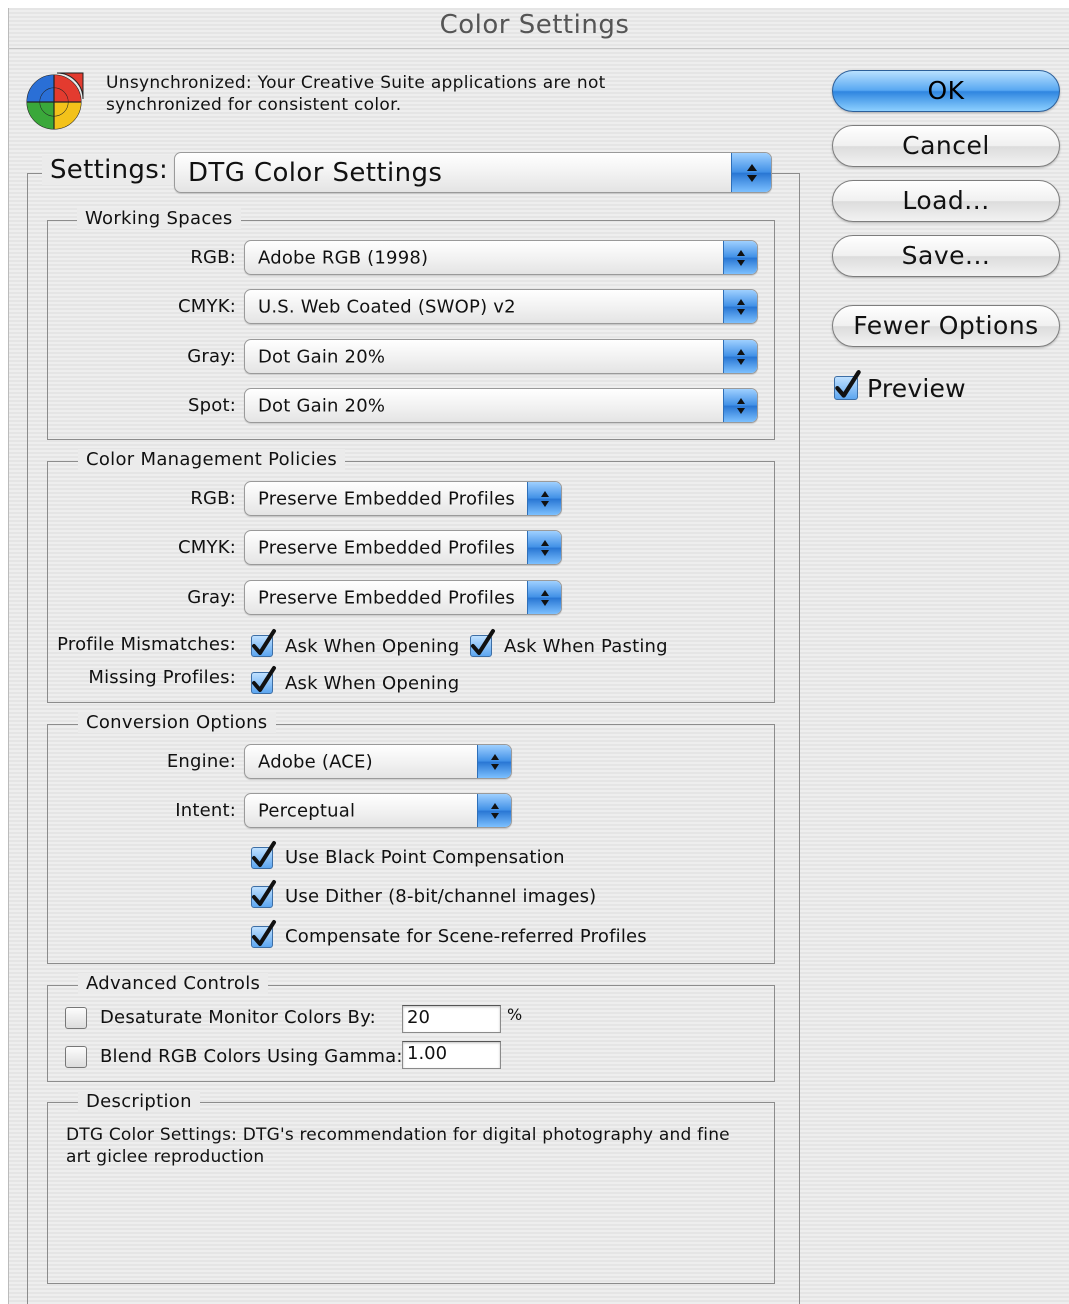 The width and height of the screenshot is (1069, 1304). Describe the element at coordinates (386, 597) in the screenshot. I see `policy-gray-value: Preserve Embedded Profiles` at that location.